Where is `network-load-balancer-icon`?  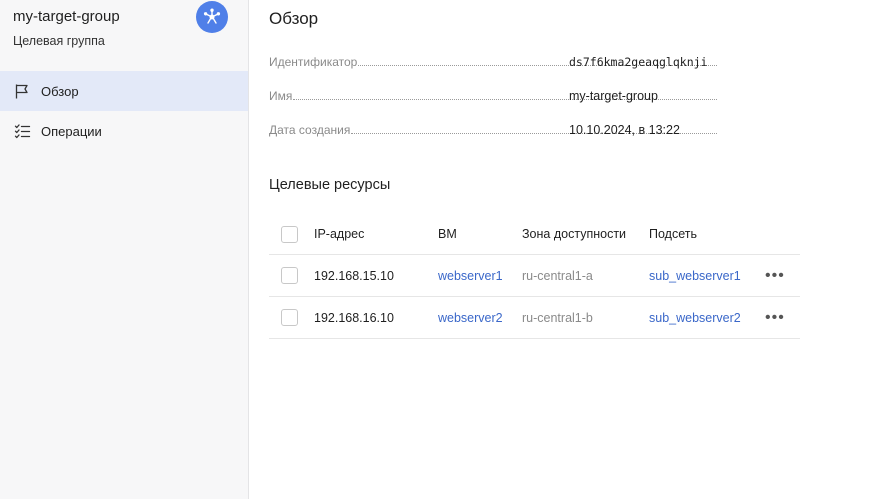 network-load-balancer-icon is located at coordinates (212, 17).